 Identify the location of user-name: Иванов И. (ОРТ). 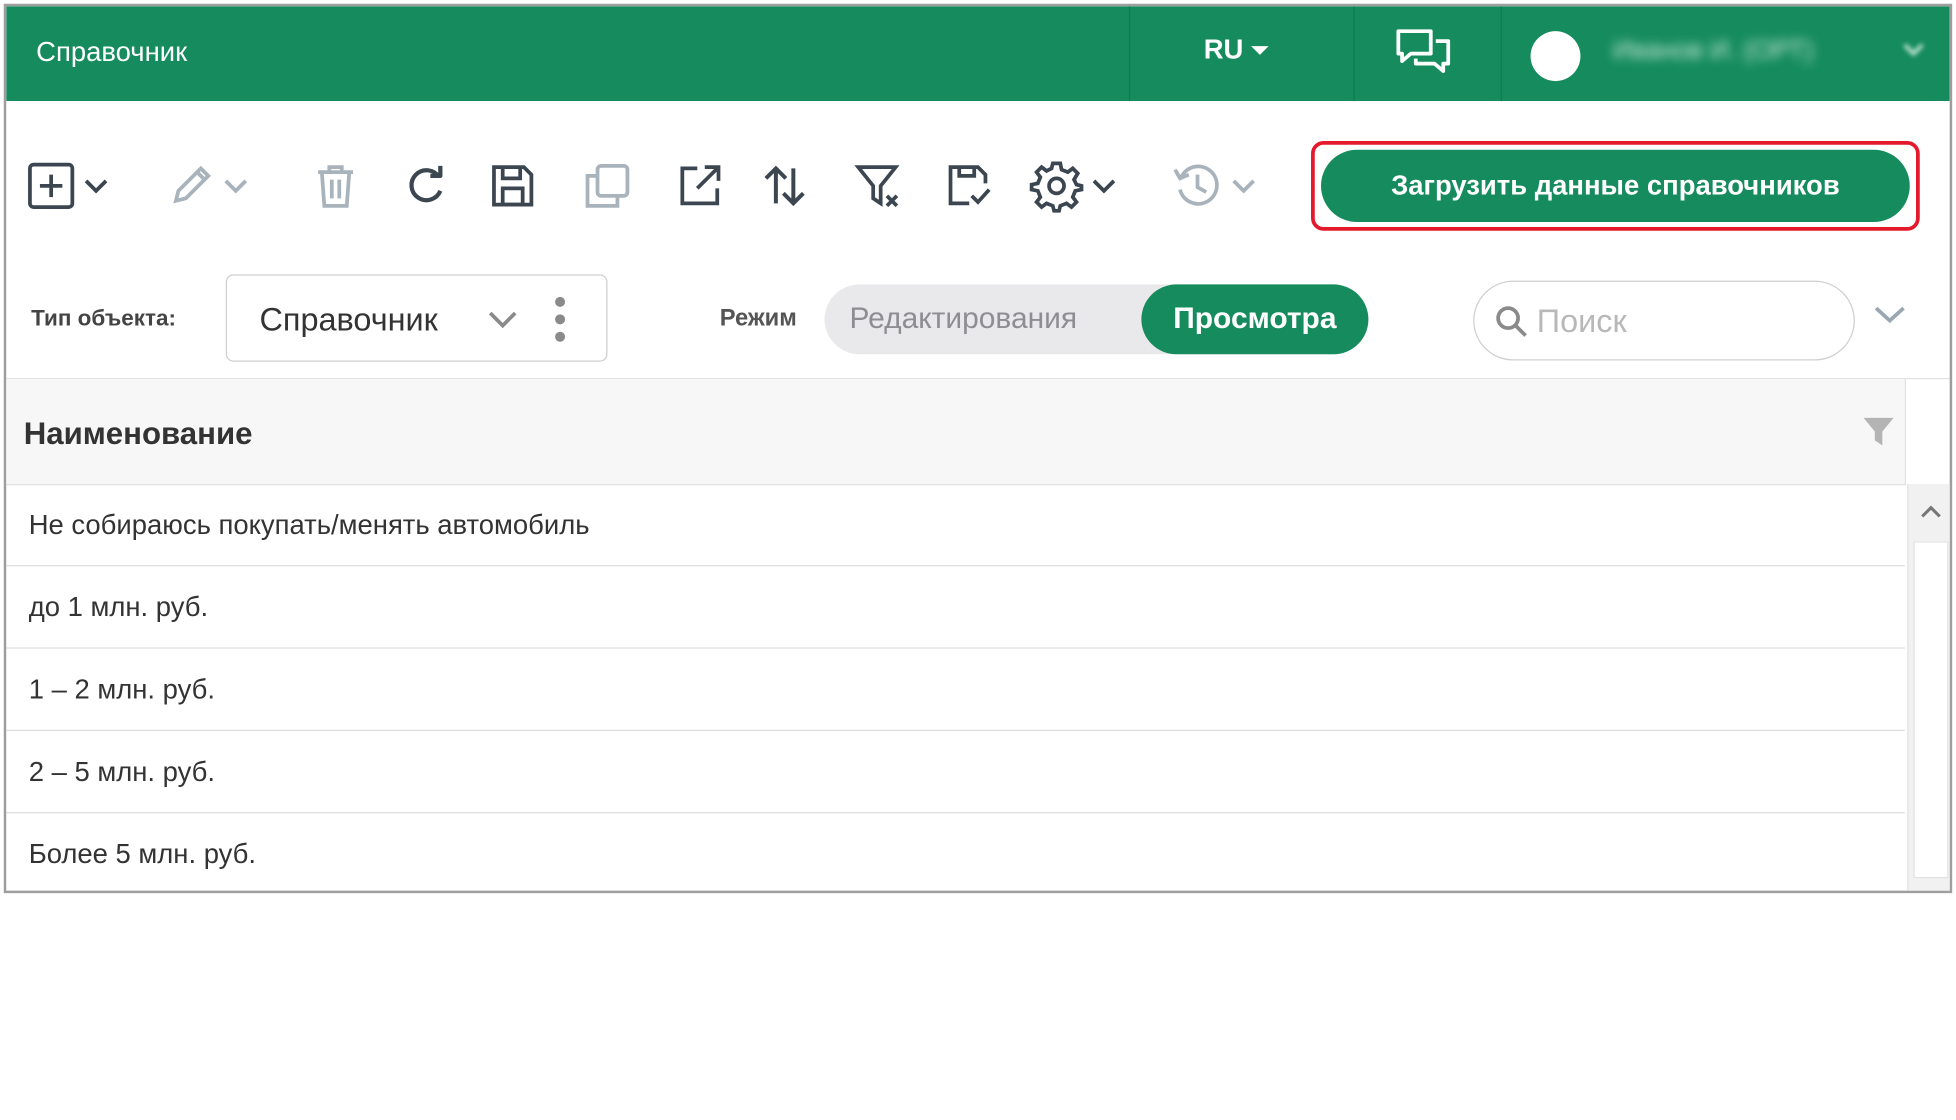
(1713, 51).